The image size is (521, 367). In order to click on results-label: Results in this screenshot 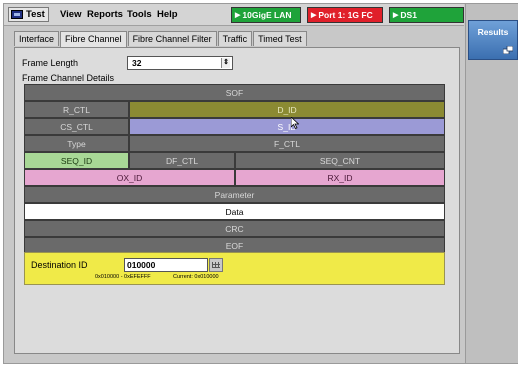, I will do `click(493, 32)`.